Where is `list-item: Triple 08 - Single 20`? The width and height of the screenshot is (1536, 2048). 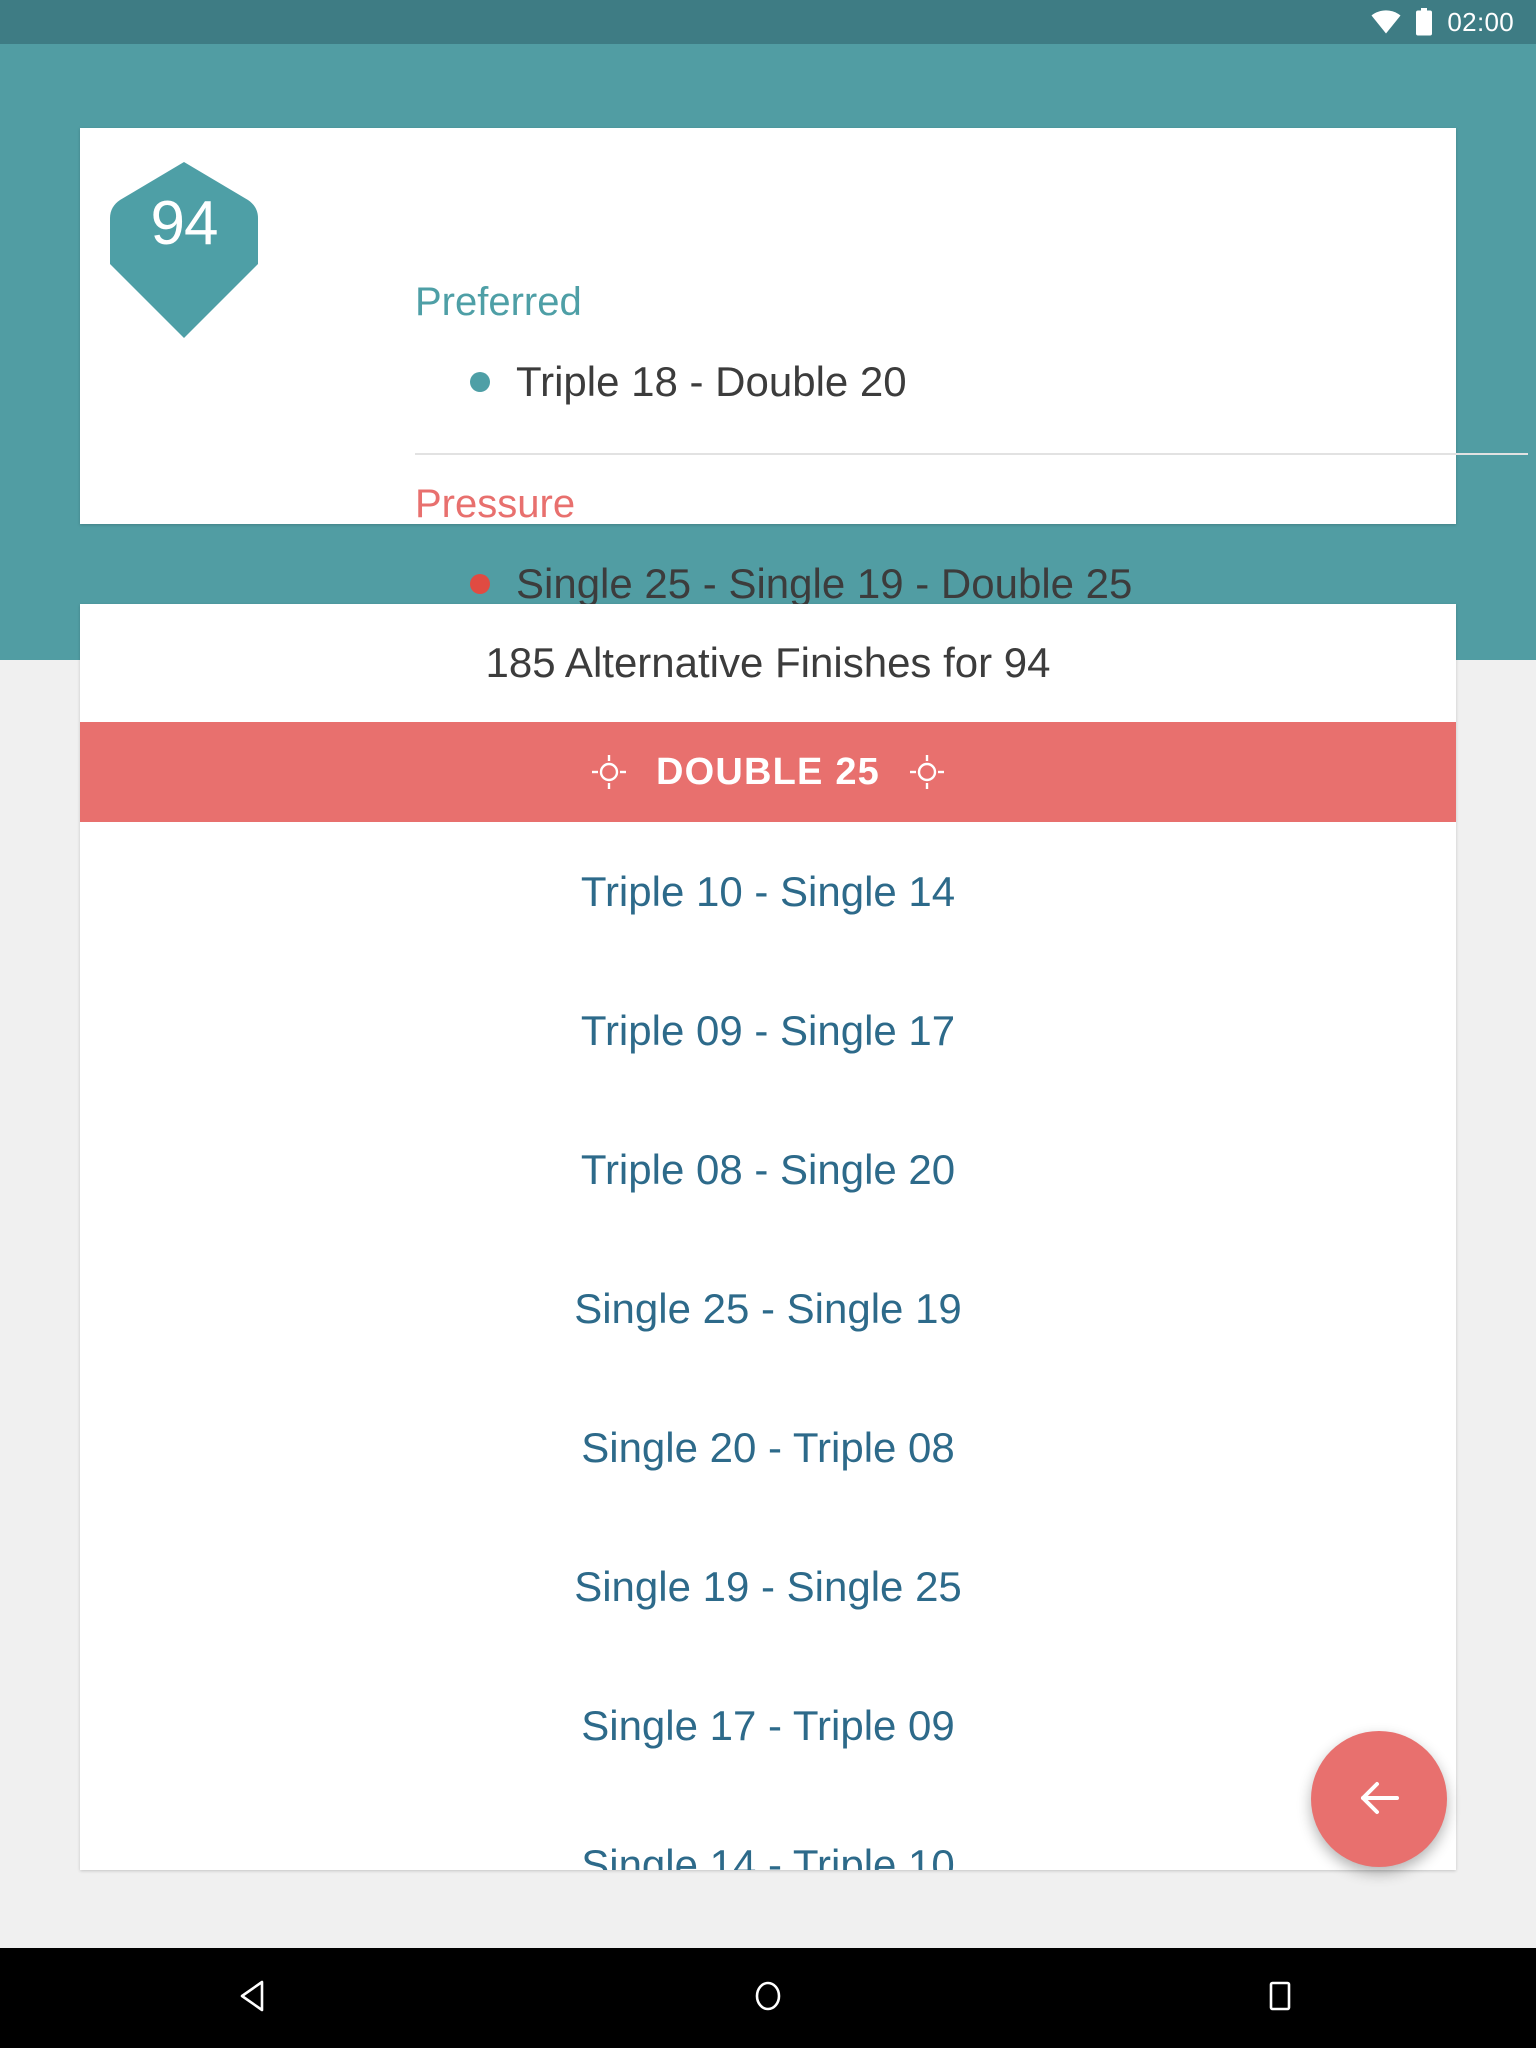 list-item: Triple 08 - Single 20 is located at coordinates (768, 1169).